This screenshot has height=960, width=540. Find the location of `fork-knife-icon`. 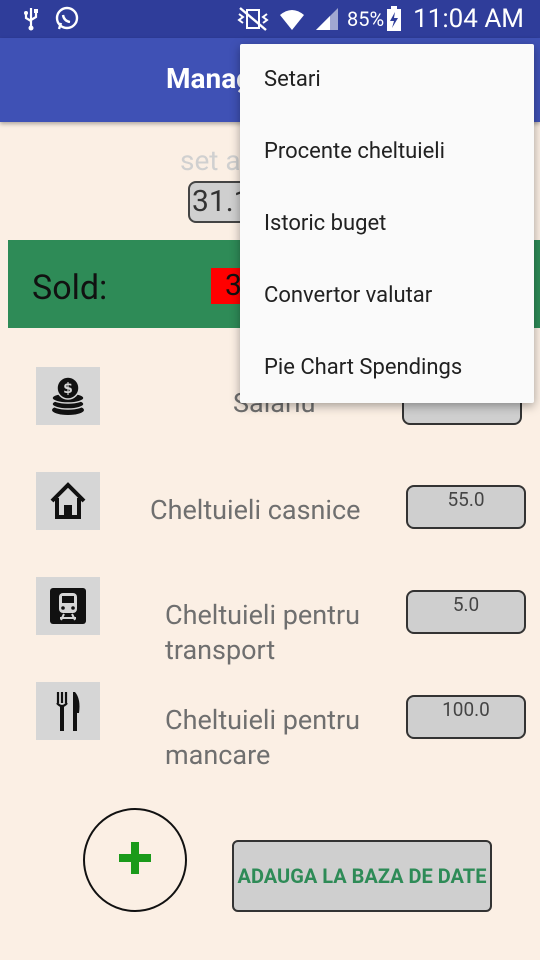

fork-knife-icon is located at coordinates (68, 711).